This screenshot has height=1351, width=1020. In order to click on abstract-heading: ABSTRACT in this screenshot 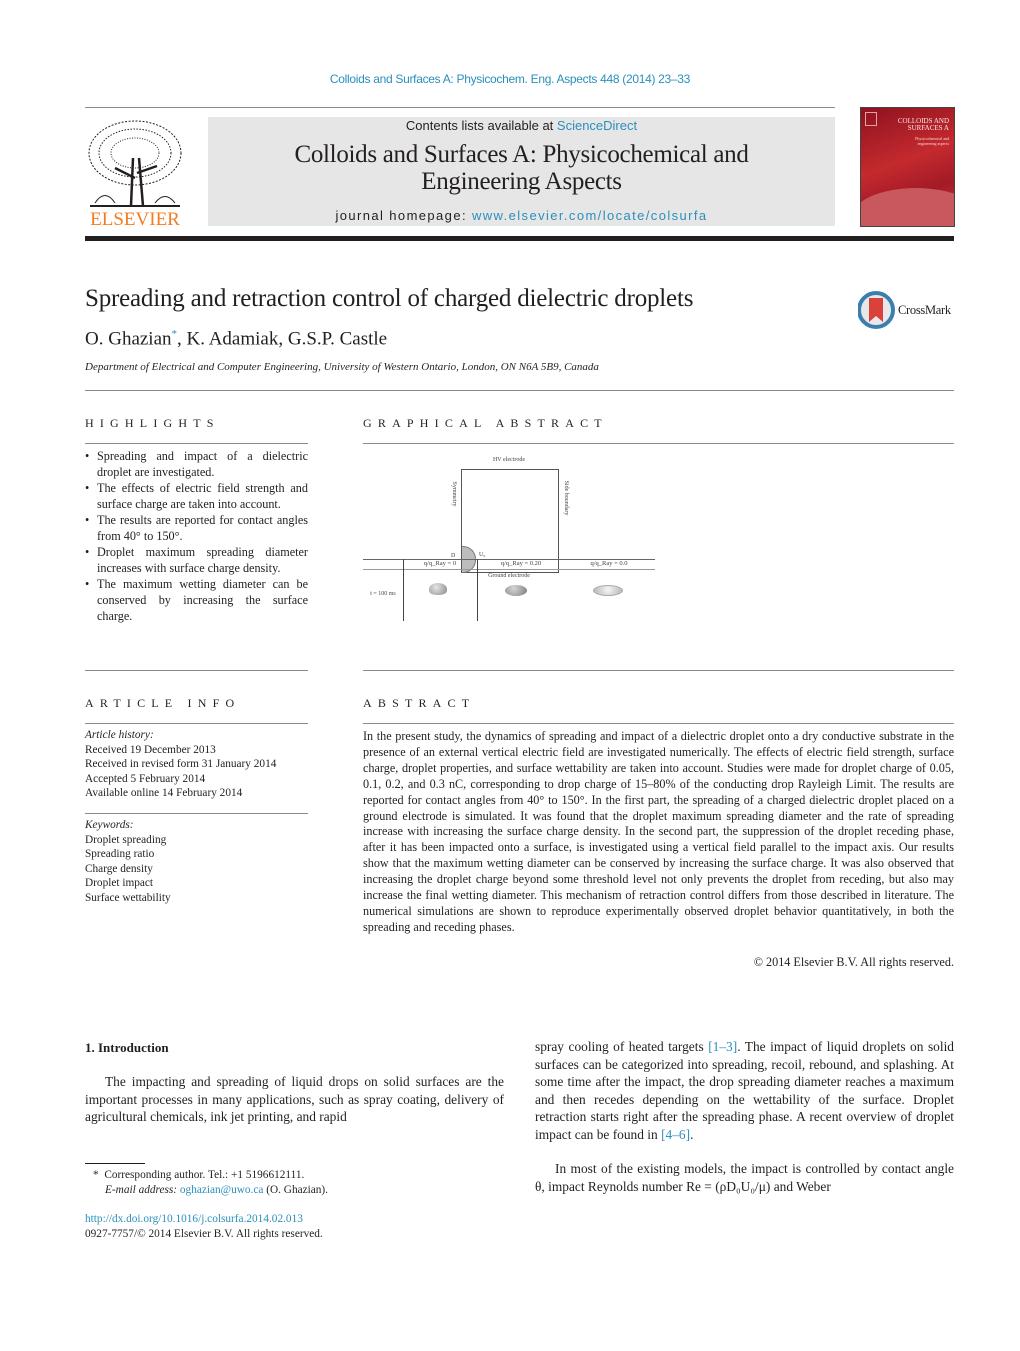, I will do `click(419, 703)`.